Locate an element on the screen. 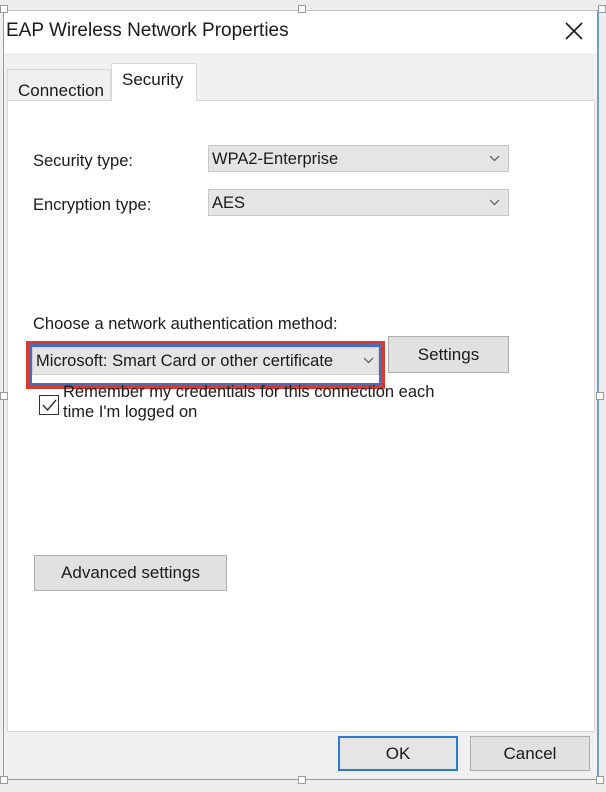 The height and width of the screenshot is (792, 606). auth-method-label: Choose a network authentication method: is located at coordinates (185, 324).